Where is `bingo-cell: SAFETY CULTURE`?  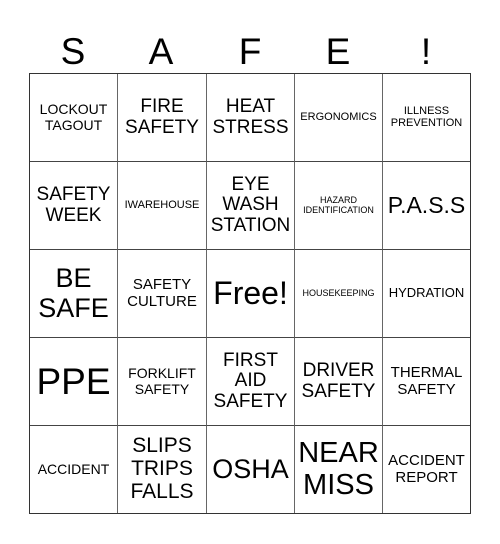 bingo-cell: SAFETY CULTURE is located at coordinates (162, 294).